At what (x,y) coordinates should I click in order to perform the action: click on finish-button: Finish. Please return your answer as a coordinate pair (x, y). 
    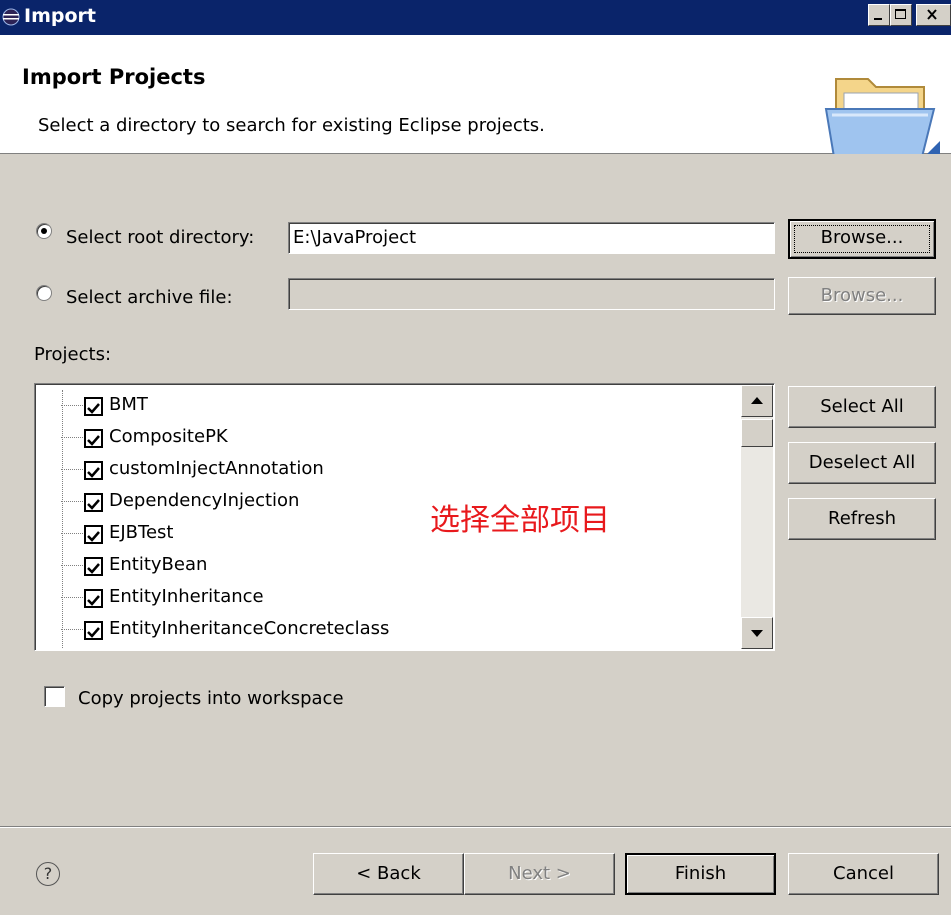
    Looking at the image, I should click on (700, 874).